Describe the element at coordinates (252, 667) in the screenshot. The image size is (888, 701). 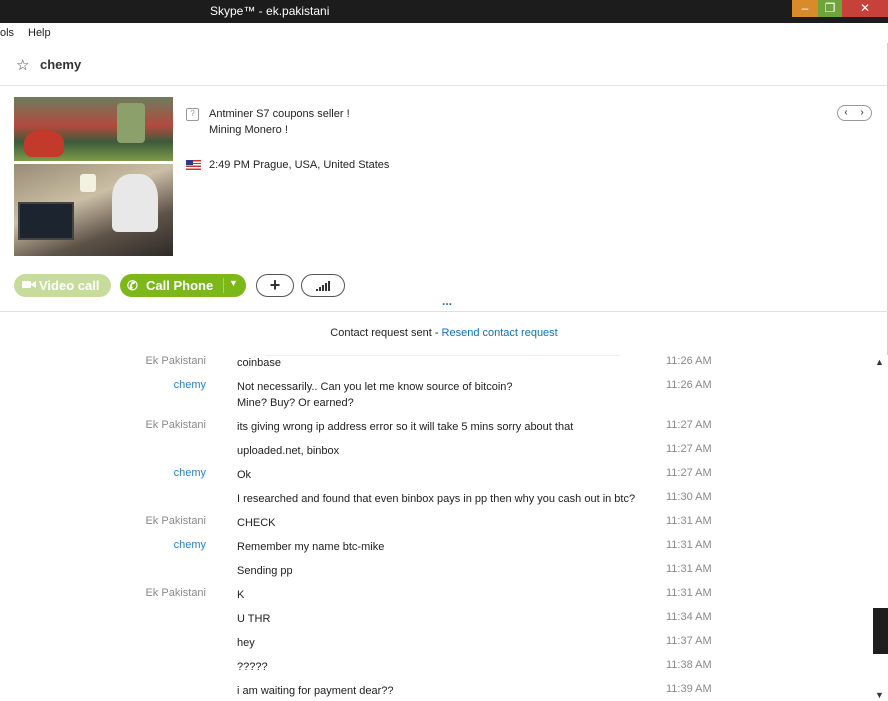
I see `message-text: ?????` at that location.